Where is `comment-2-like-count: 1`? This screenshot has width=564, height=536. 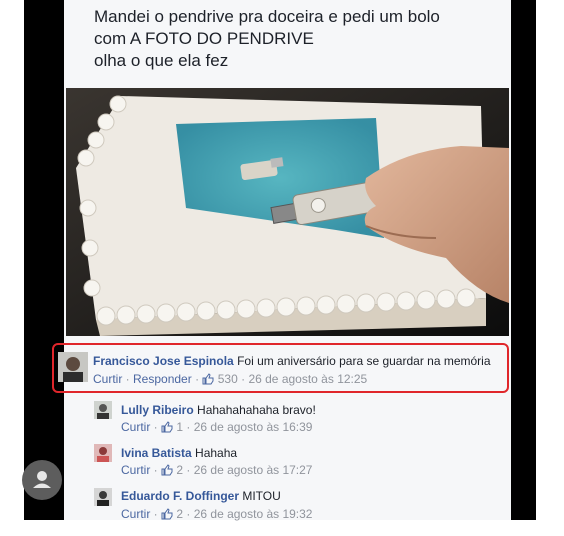
comment-2-like-count: 1 is located at coordinates (180, 427).